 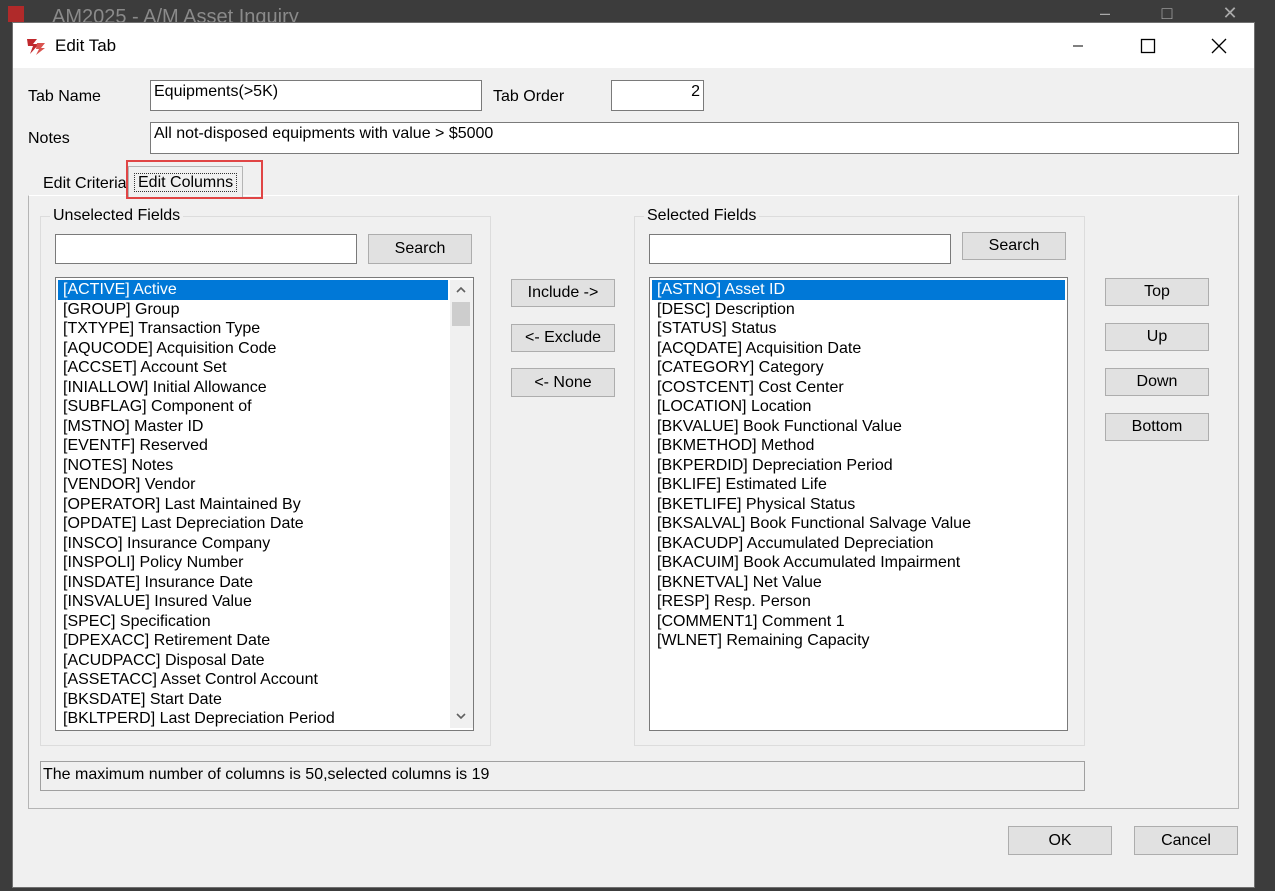 I want to click on dialog-titlebar: Edit Tab, so click(x=633, y=45).